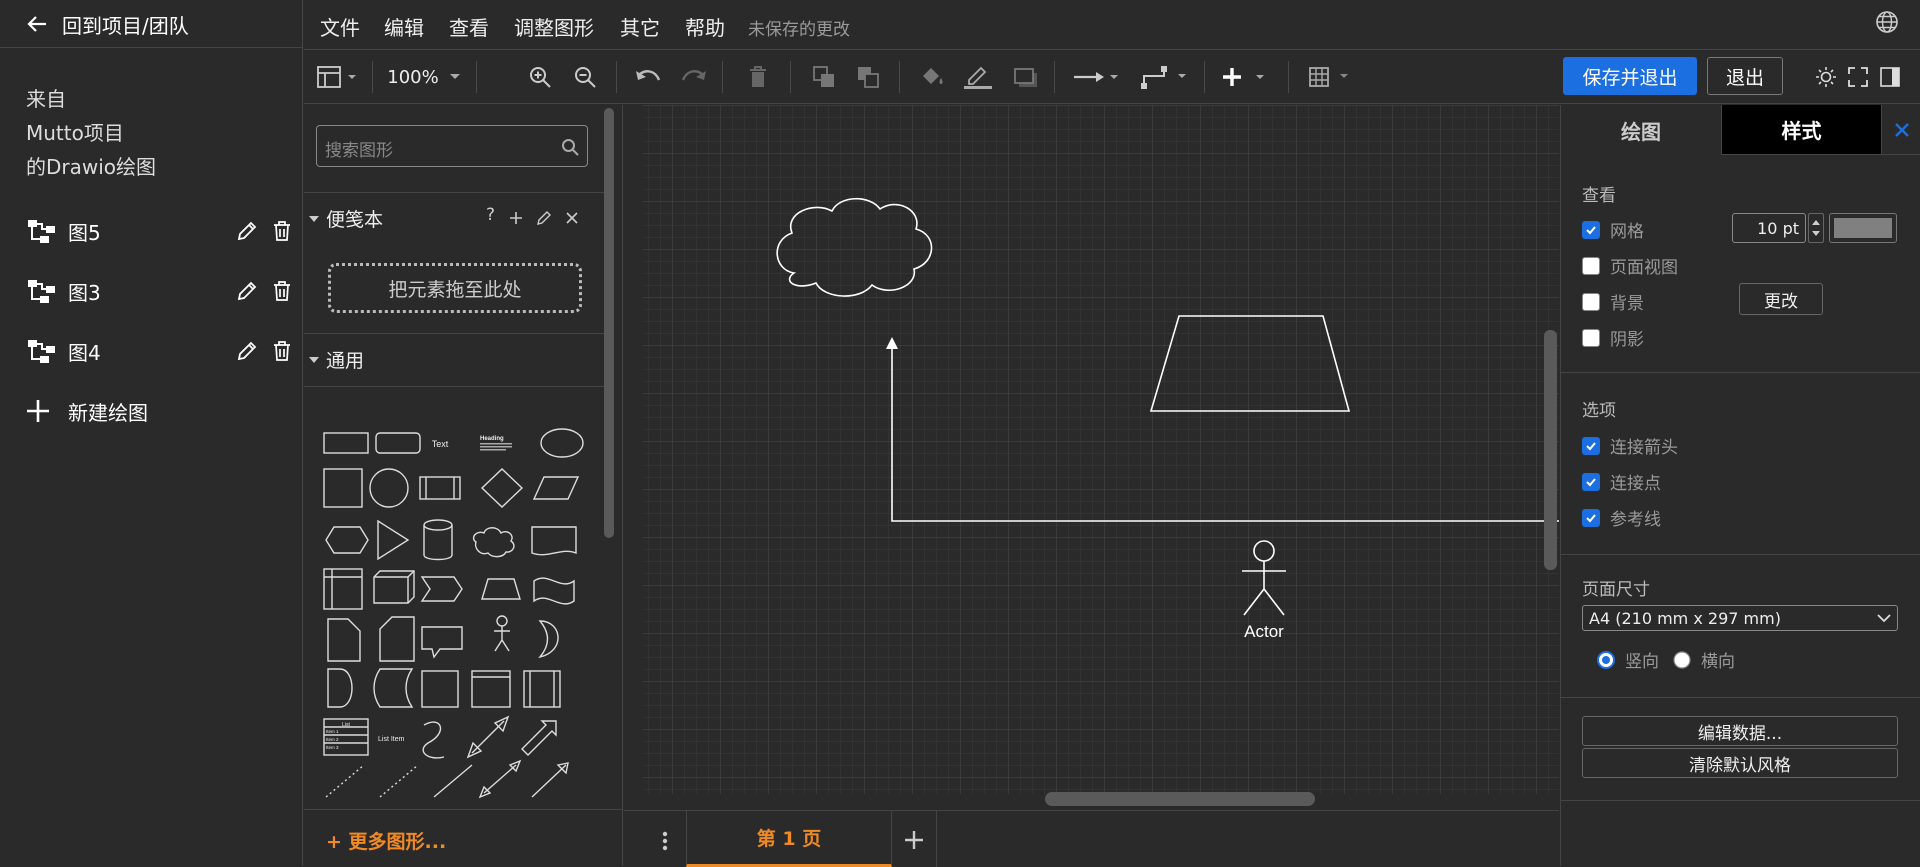 The height and width of the screenshot is (867, 1920). What do you see at coordinates (161, 291) in the screenshot?
I see `diagram-item-2: 图3` at bounding box center [161, 291].